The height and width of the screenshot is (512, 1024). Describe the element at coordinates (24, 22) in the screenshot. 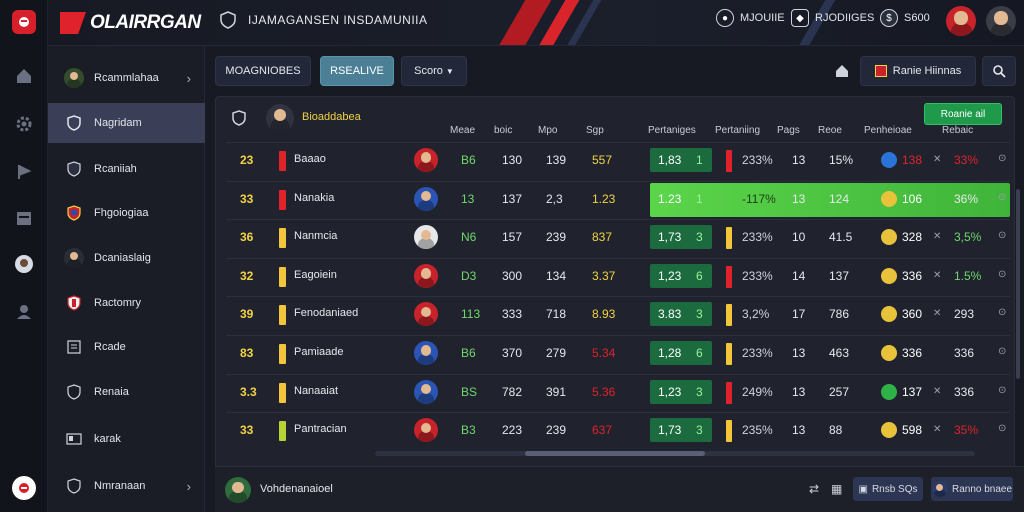

I see `app-logo-icon` at that location.